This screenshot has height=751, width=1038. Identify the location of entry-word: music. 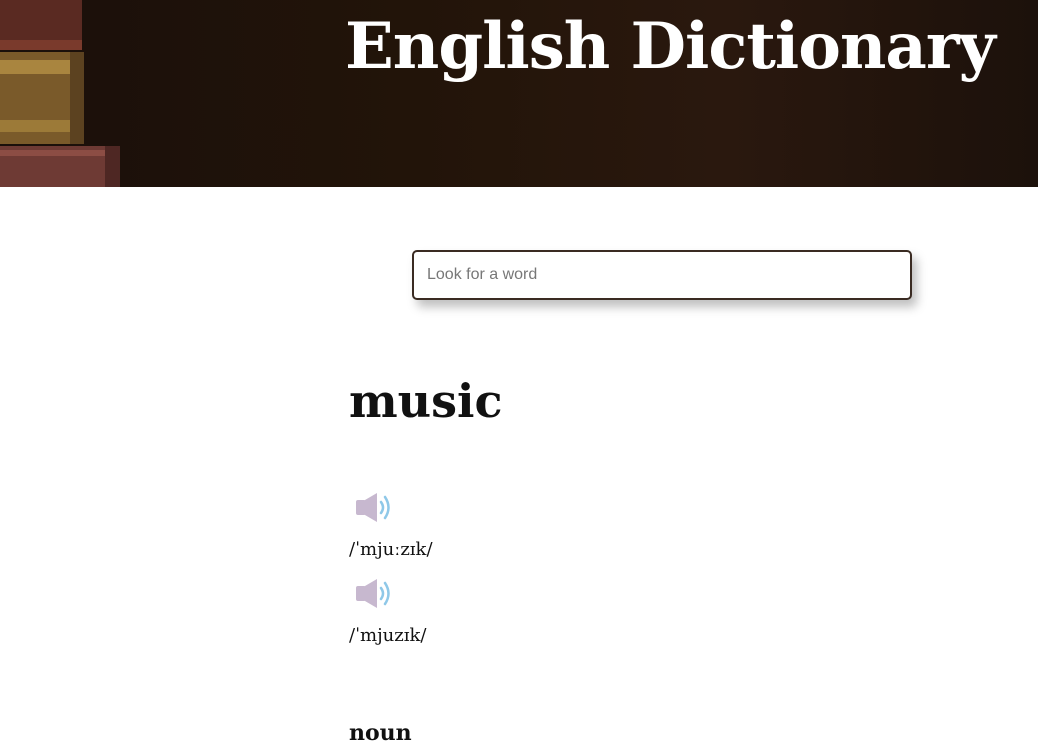
(426, 401).